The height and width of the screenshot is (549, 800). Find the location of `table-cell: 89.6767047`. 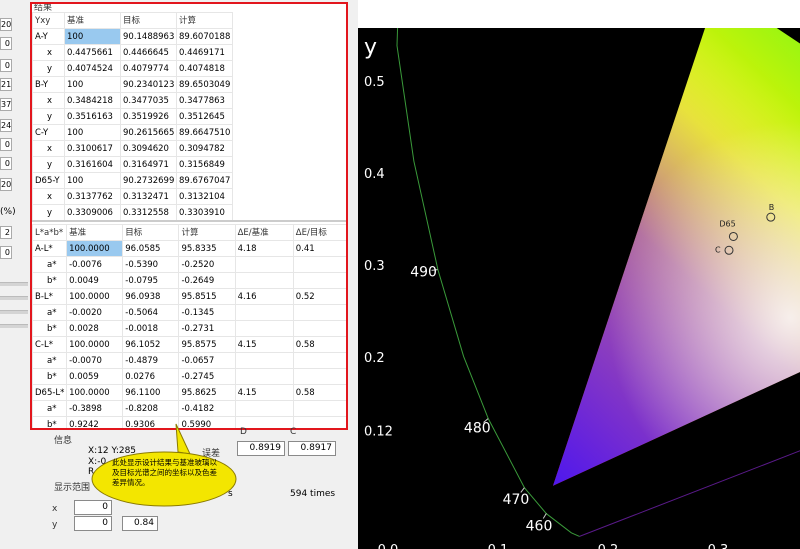

table-cell: 89.6767047 is located at coordinates (204, 180).